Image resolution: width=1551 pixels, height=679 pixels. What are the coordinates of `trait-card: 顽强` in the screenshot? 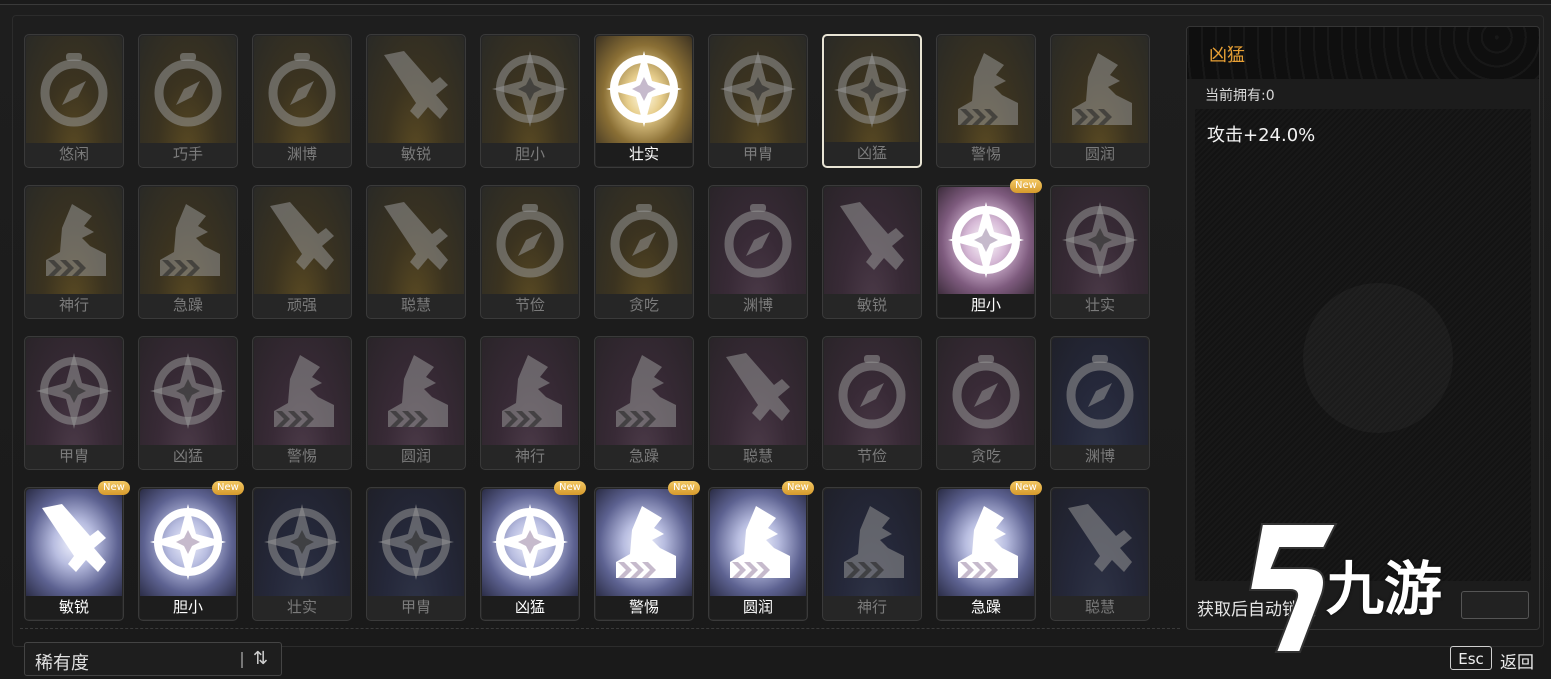 It's located at (302, 252).